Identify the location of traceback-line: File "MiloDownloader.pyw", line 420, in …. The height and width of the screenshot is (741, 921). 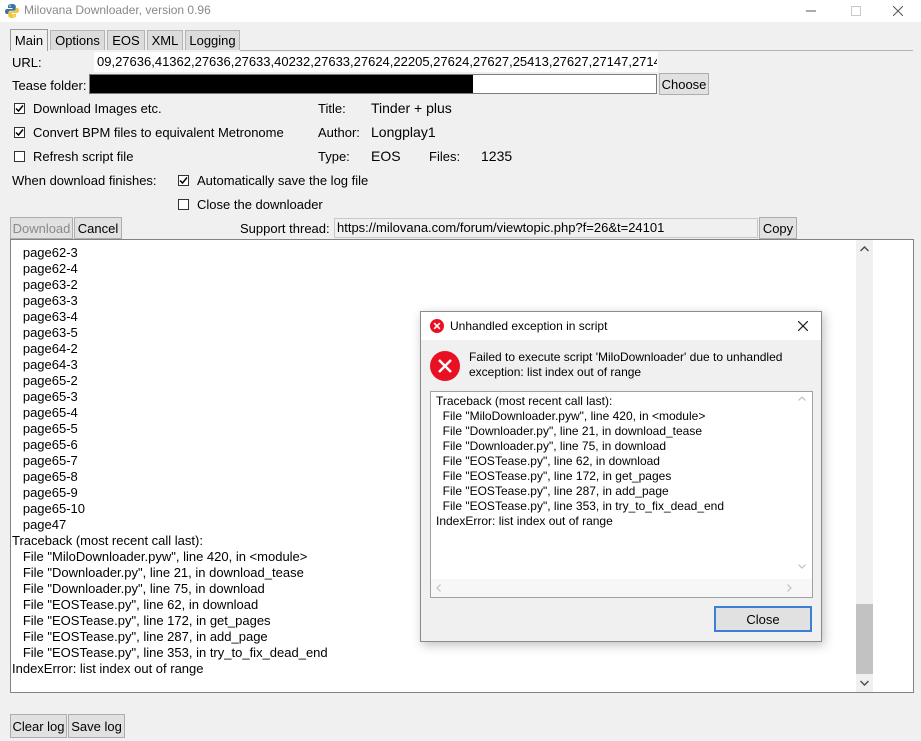
(571, 416).